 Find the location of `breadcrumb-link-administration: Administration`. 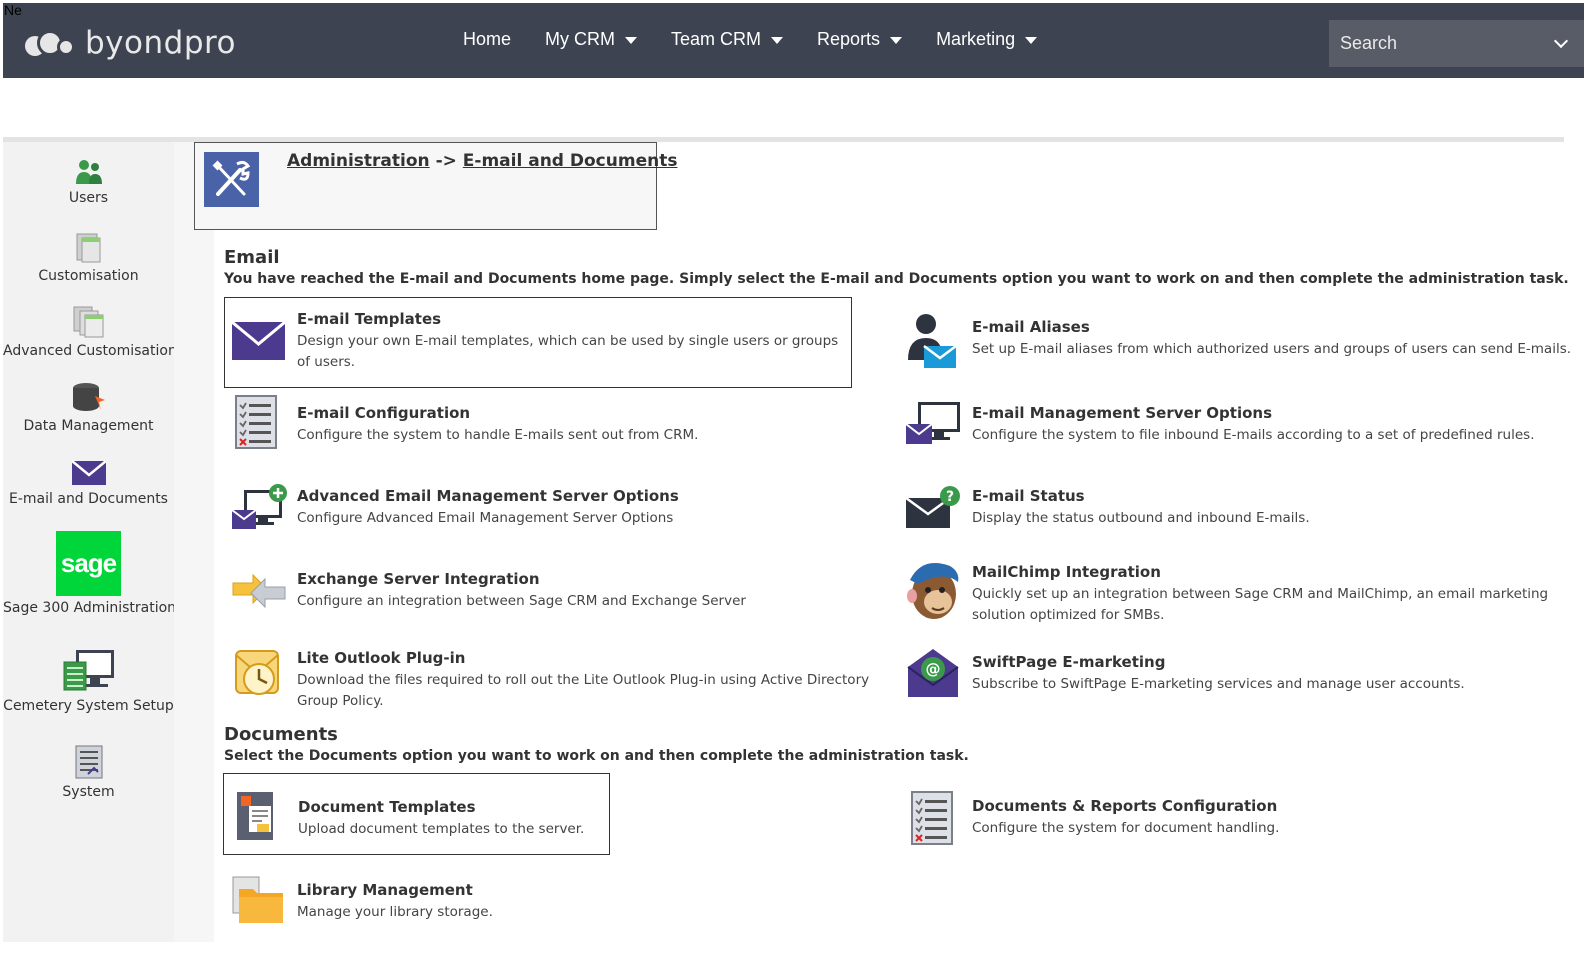

breadcrumb-link-administration: Administration is located at coordinates (358, 161).